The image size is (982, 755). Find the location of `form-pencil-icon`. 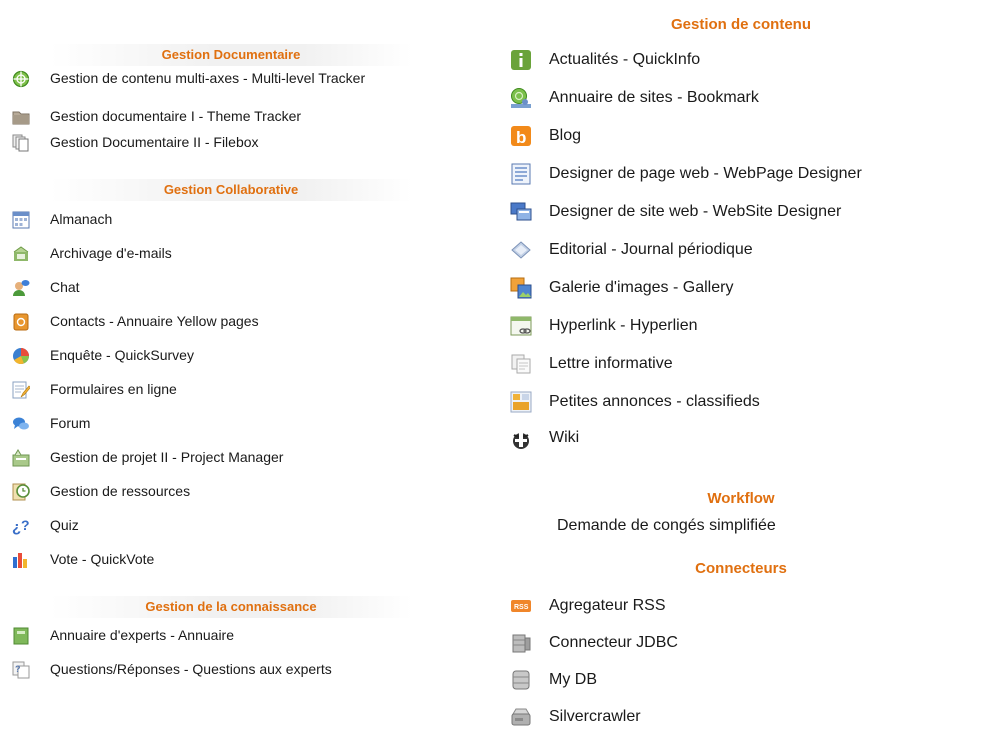

form-pencil-icon is located at coordinates (21, 390).